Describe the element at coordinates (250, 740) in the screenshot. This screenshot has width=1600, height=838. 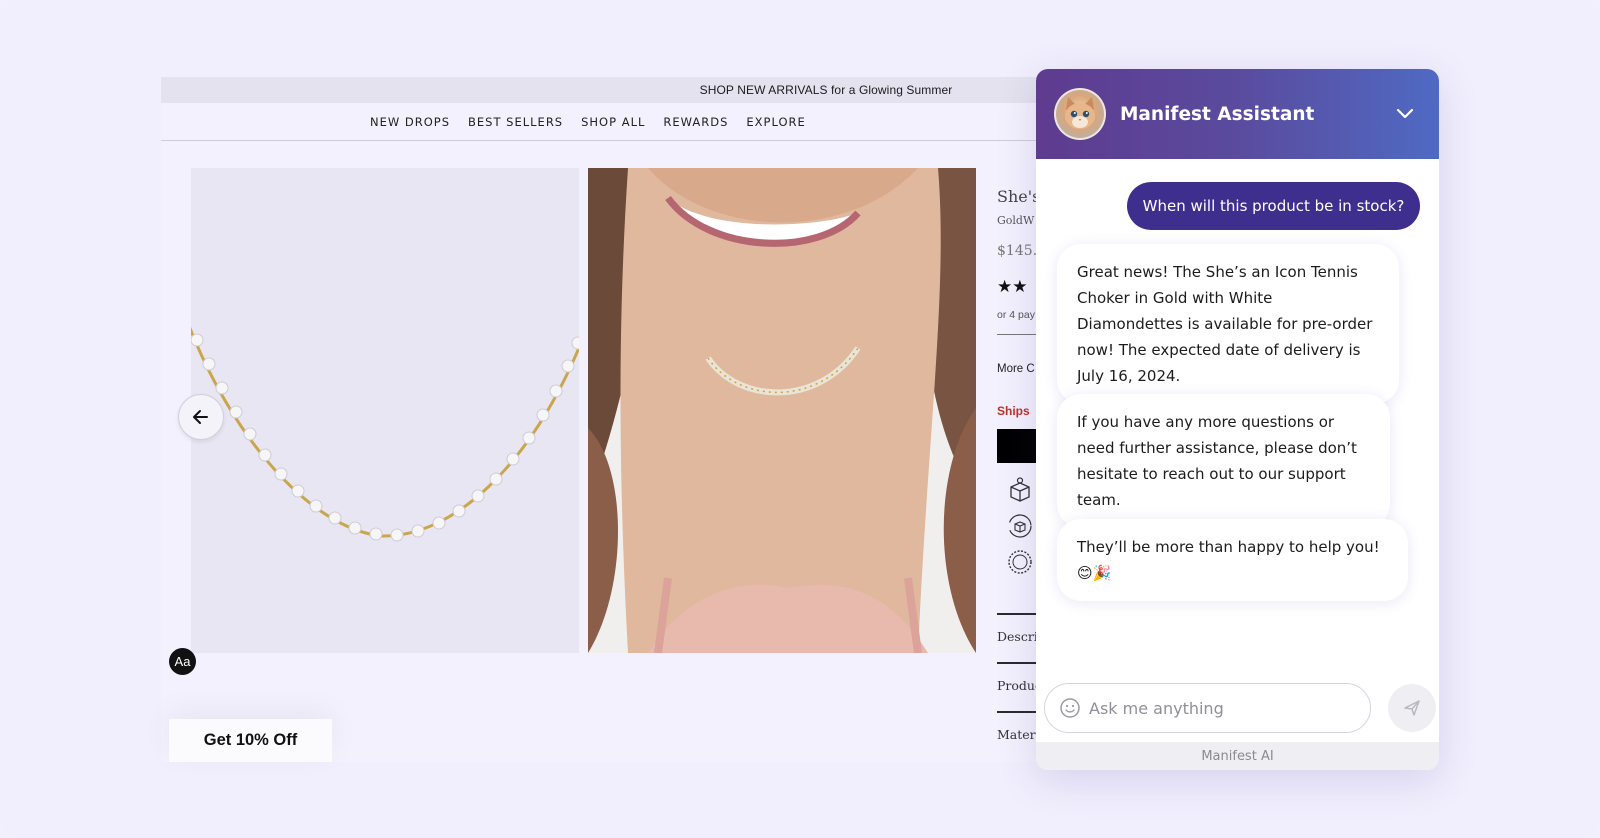
I see `discount-tab-button: Get 10% Off` at that location.